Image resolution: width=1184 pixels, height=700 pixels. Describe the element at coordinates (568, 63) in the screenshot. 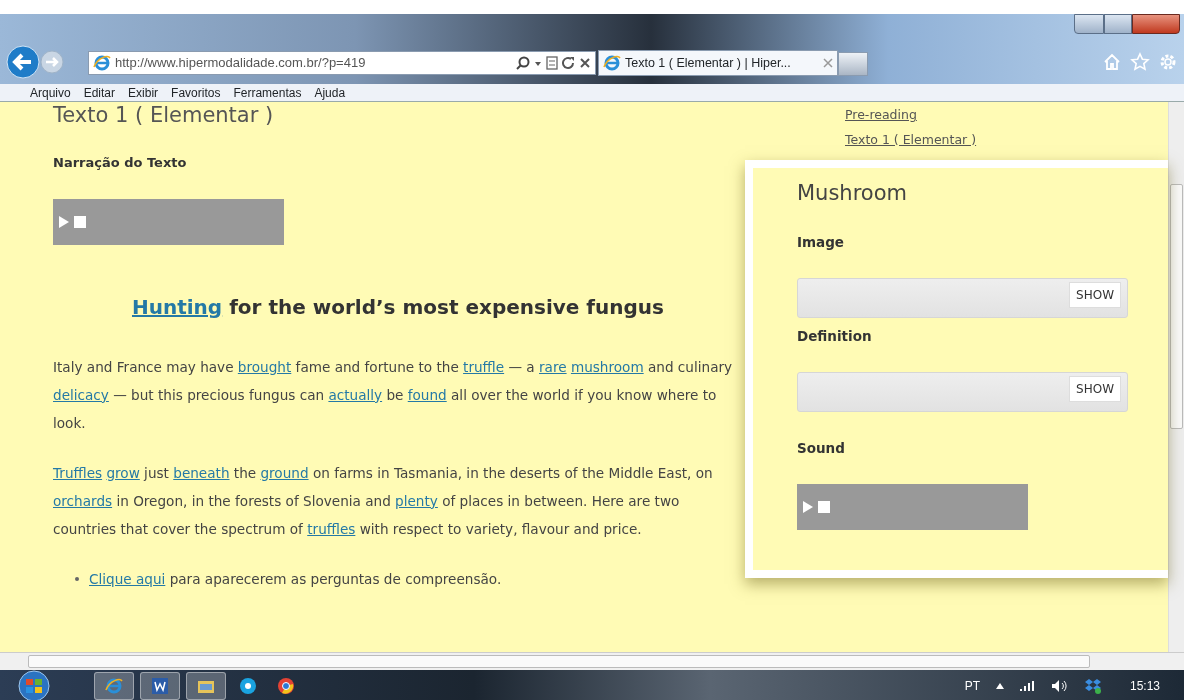

I see `refresh-icon` at that location.